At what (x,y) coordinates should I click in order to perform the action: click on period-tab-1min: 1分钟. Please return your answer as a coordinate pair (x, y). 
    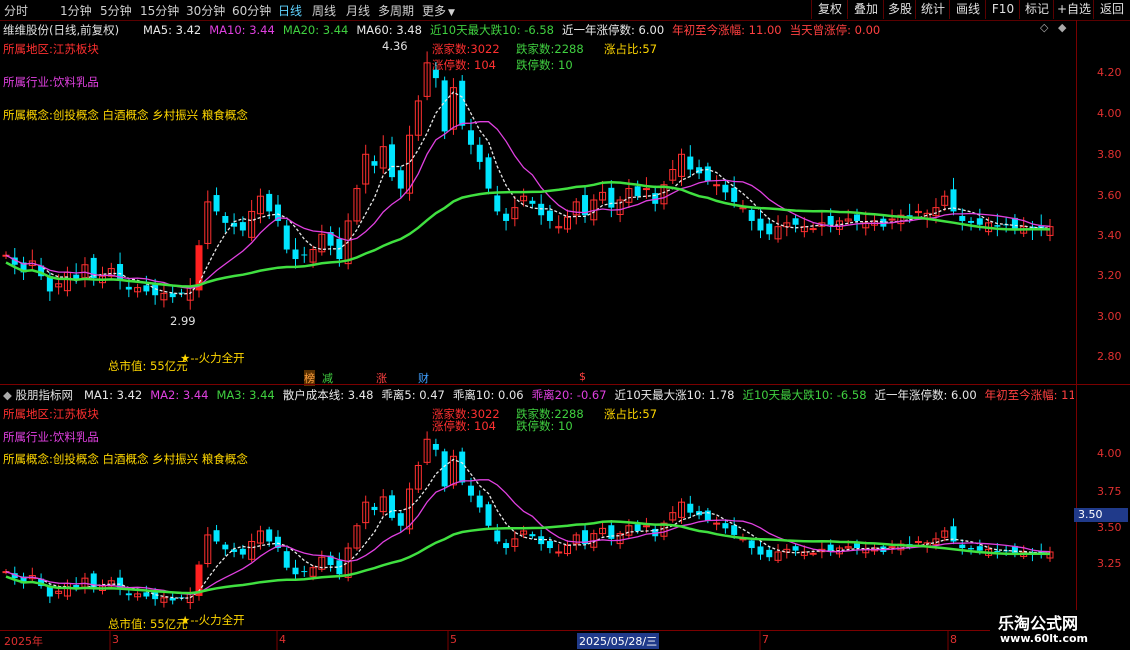
    Looking at the image, I should click on (76, 10).